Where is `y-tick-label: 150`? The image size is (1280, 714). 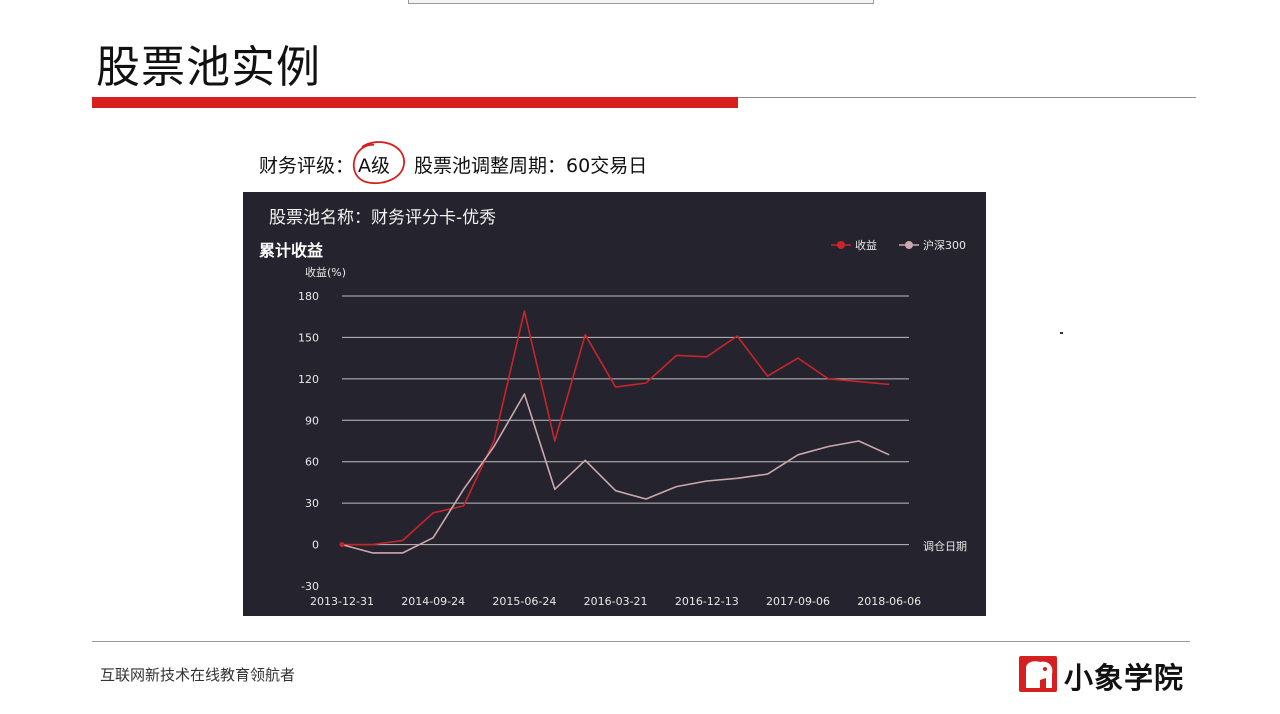 y-tick-label: 150 is located at coordinates (308, 337).